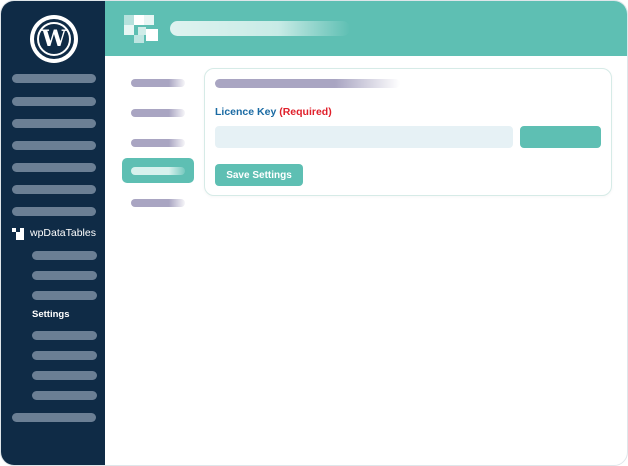 The image size is (628, 466). I want to click on card-title-placeholder, so click(307, 83).